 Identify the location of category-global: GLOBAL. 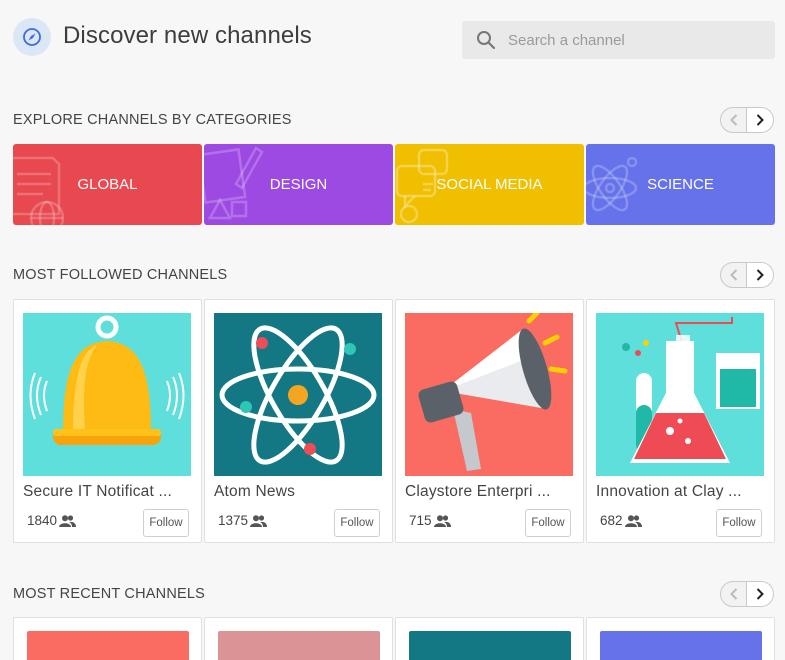
(107, 184).